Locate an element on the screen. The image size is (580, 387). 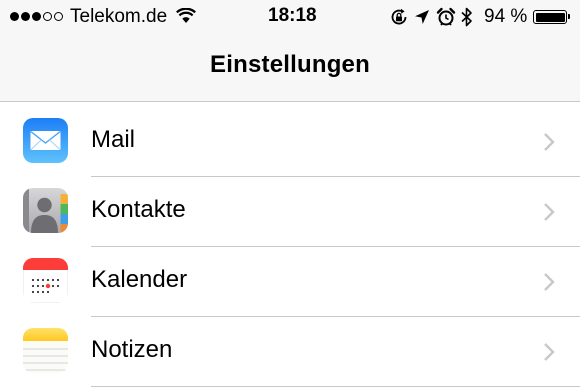
rotation-lock-icon is located at coordinates (399, 19).